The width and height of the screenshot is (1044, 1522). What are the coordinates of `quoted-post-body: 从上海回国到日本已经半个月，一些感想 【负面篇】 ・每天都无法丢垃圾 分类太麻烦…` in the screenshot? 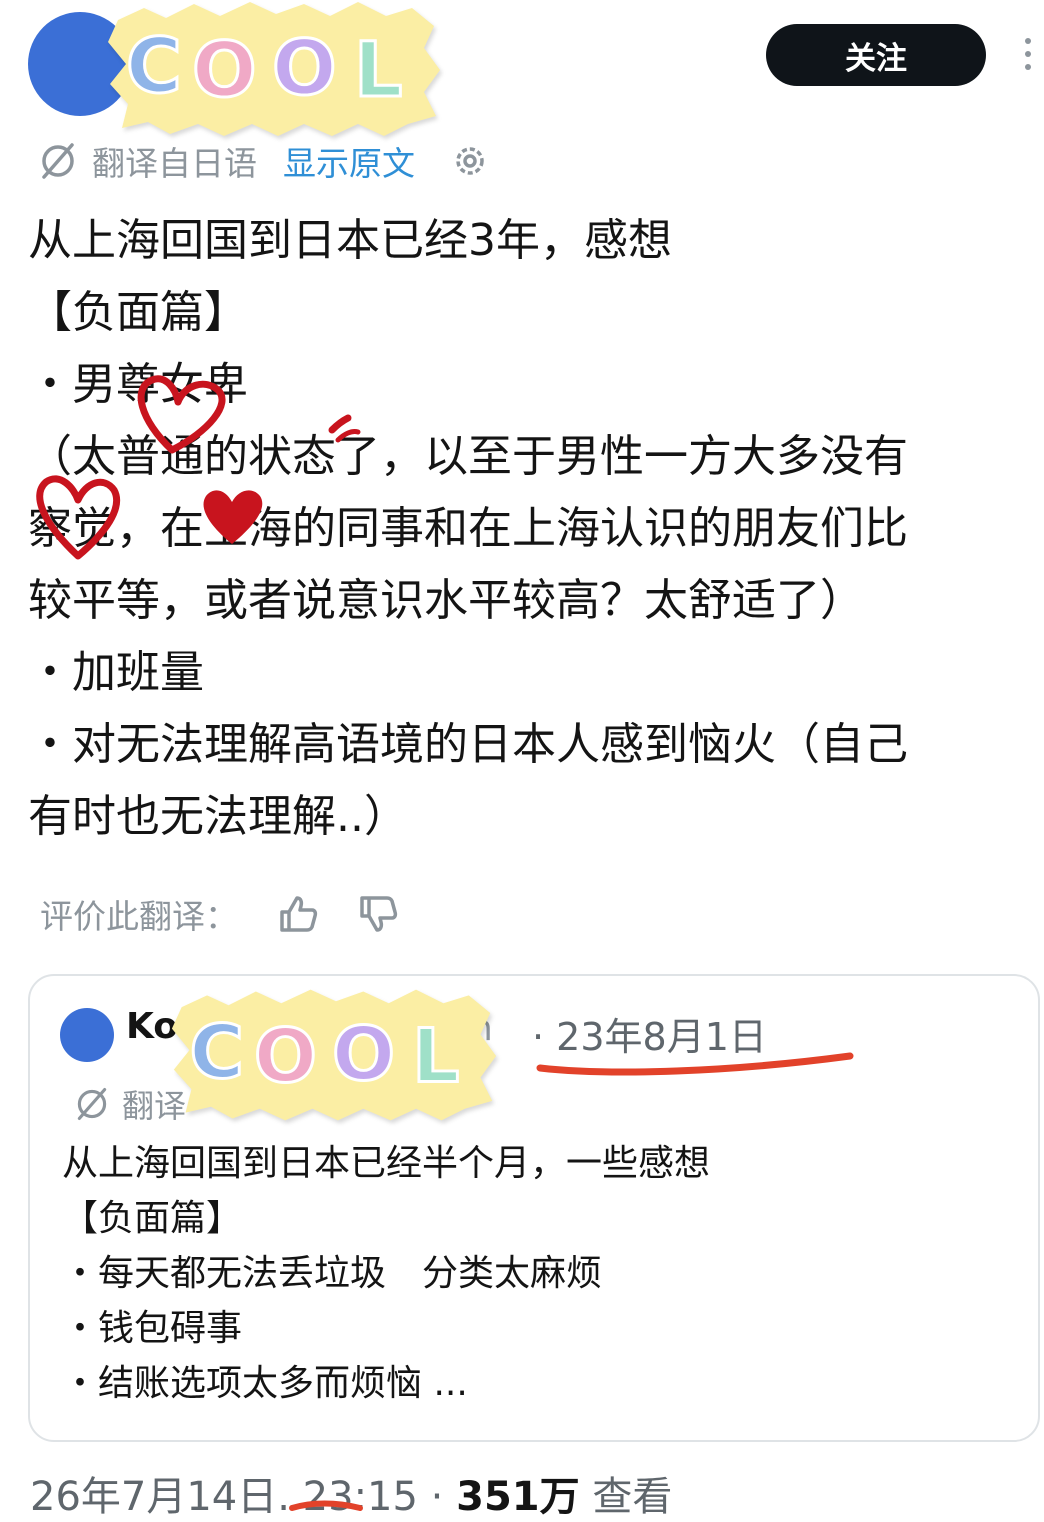 It's located at (386, 1273).